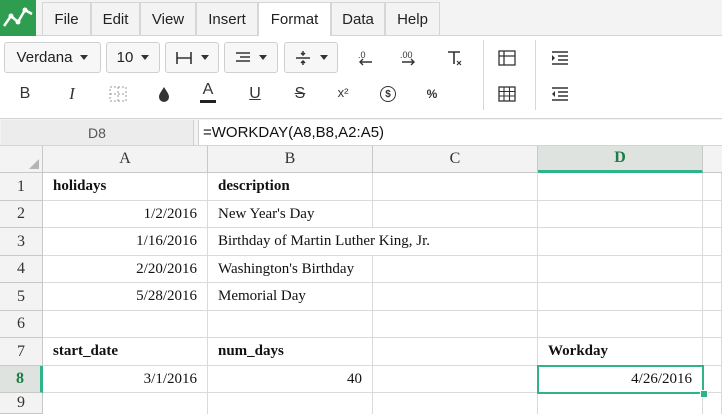  What do you see at coordinates (560, 94) in the screenshot?
I see `indent-decrease-icon` at bounding box center [560, 94].